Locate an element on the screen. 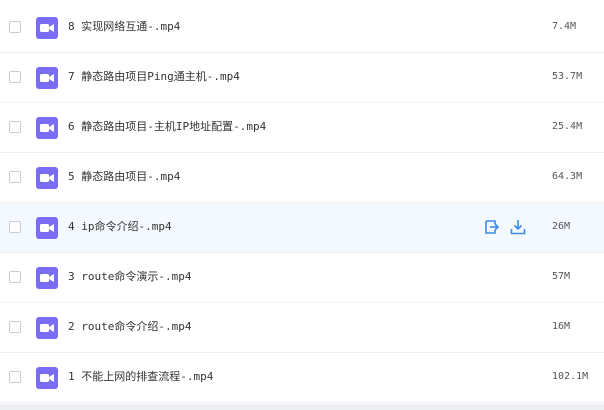 This screenshot has width=604, height=410. file-name: 7 静态路由项目Ping通主机-.mp4 is located at coordinates (154, 77).